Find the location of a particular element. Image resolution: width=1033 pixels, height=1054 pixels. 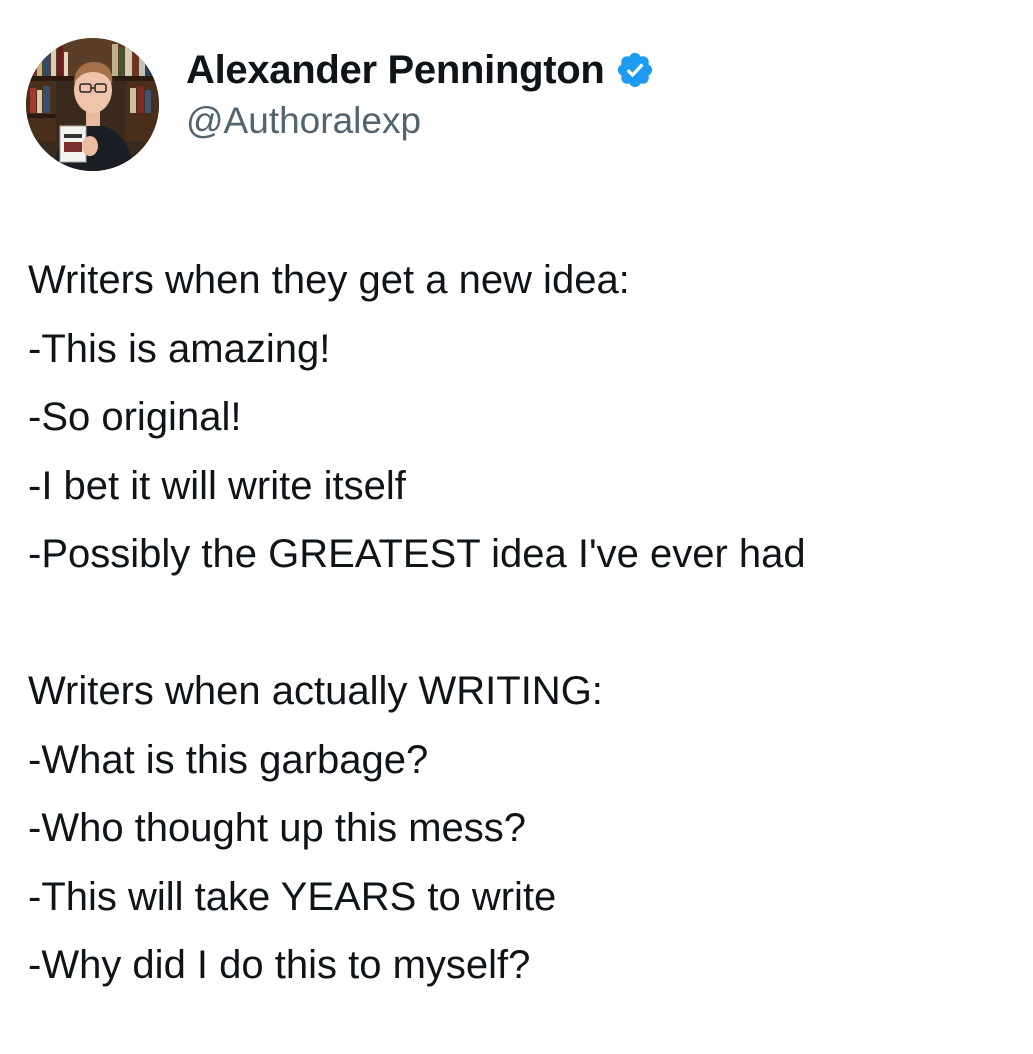

author-name-row: Alexander Pennington is located at coordinates (420, 70).